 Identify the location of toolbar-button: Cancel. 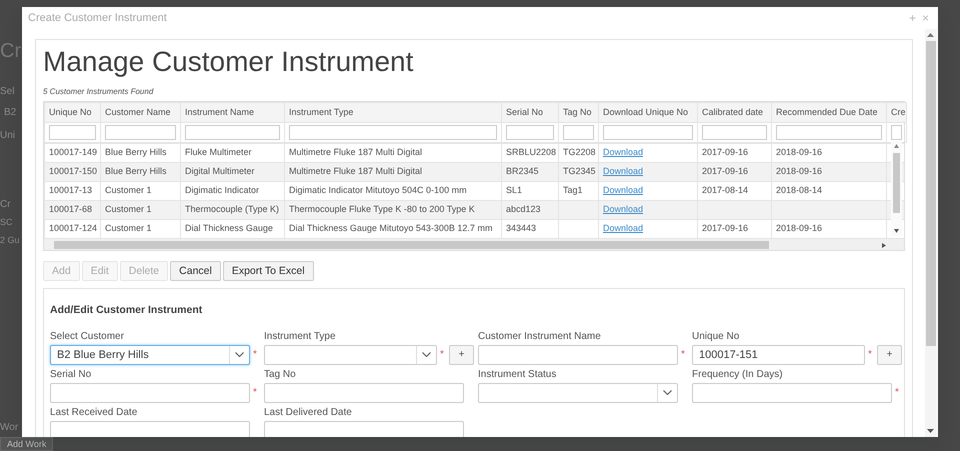
(195, 271).